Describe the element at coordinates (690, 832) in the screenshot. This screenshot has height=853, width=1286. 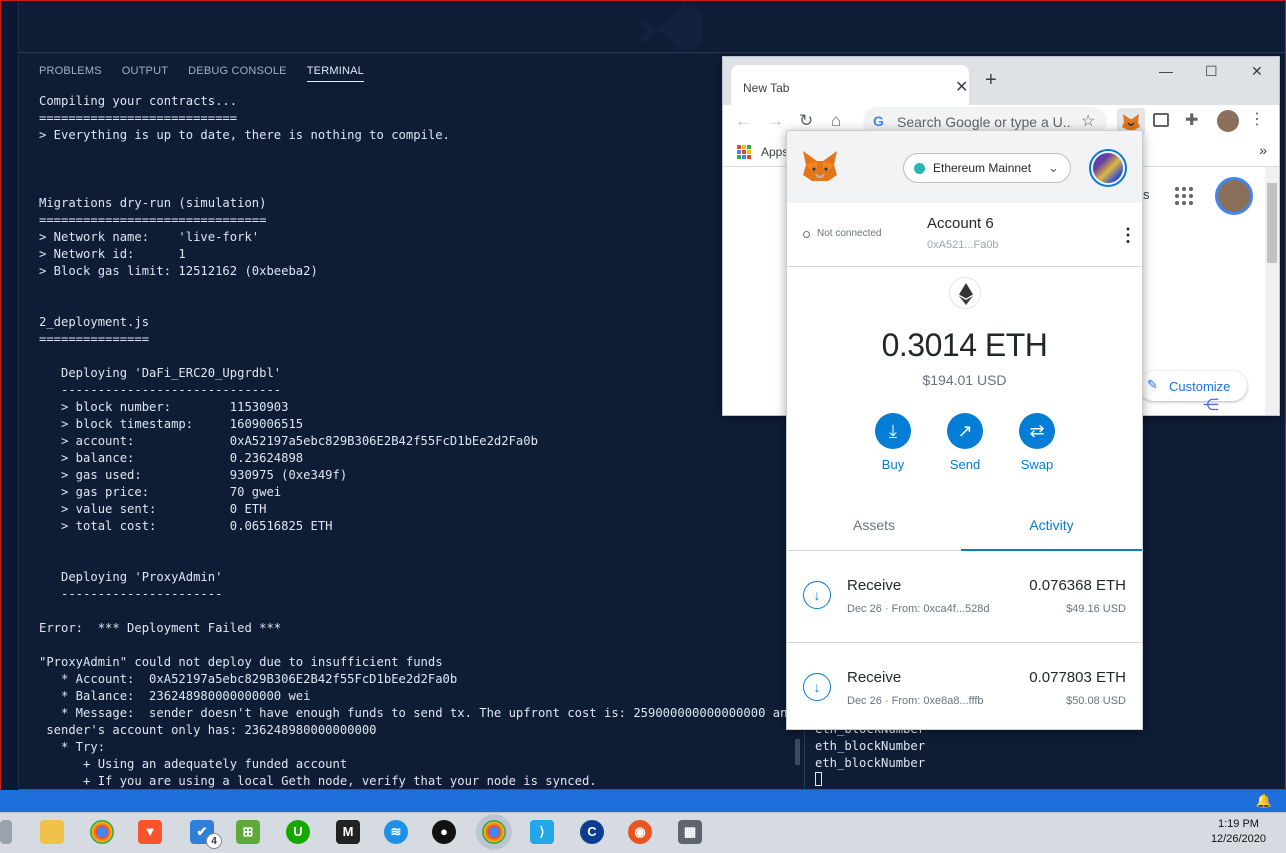
I see `calculator-icon: ▦` at that location.